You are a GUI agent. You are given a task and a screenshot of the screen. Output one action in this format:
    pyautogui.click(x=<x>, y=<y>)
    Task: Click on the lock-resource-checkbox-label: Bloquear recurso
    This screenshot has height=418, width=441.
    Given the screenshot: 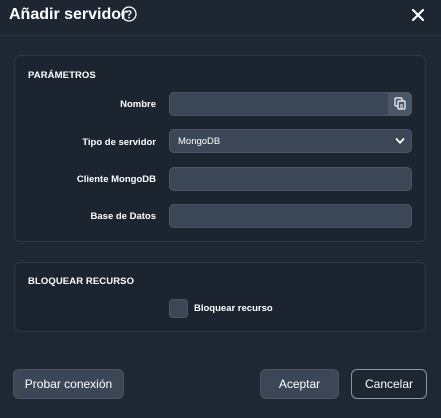 What is the action you would take?
    pyautogui.click(x=233, y=308)
    